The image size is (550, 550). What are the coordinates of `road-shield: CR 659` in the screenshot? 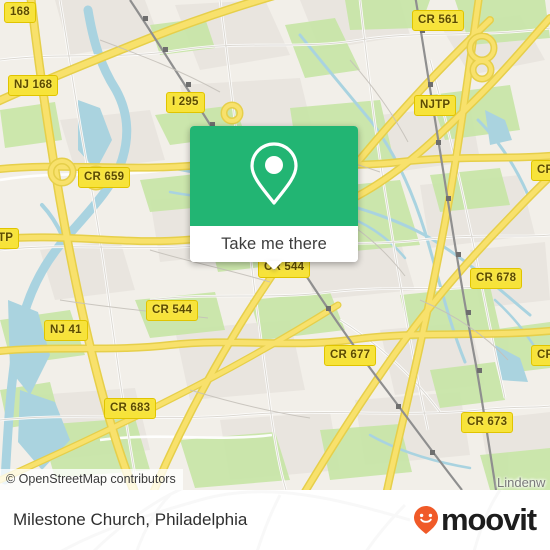 It's located at (104, 177).